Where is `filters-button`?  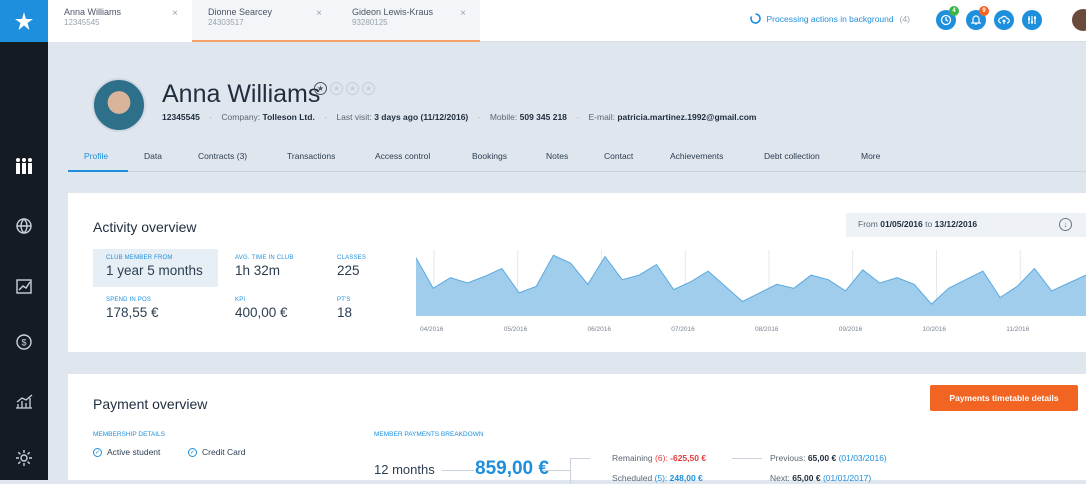 filters-button is located at coordinates (1032, 20).